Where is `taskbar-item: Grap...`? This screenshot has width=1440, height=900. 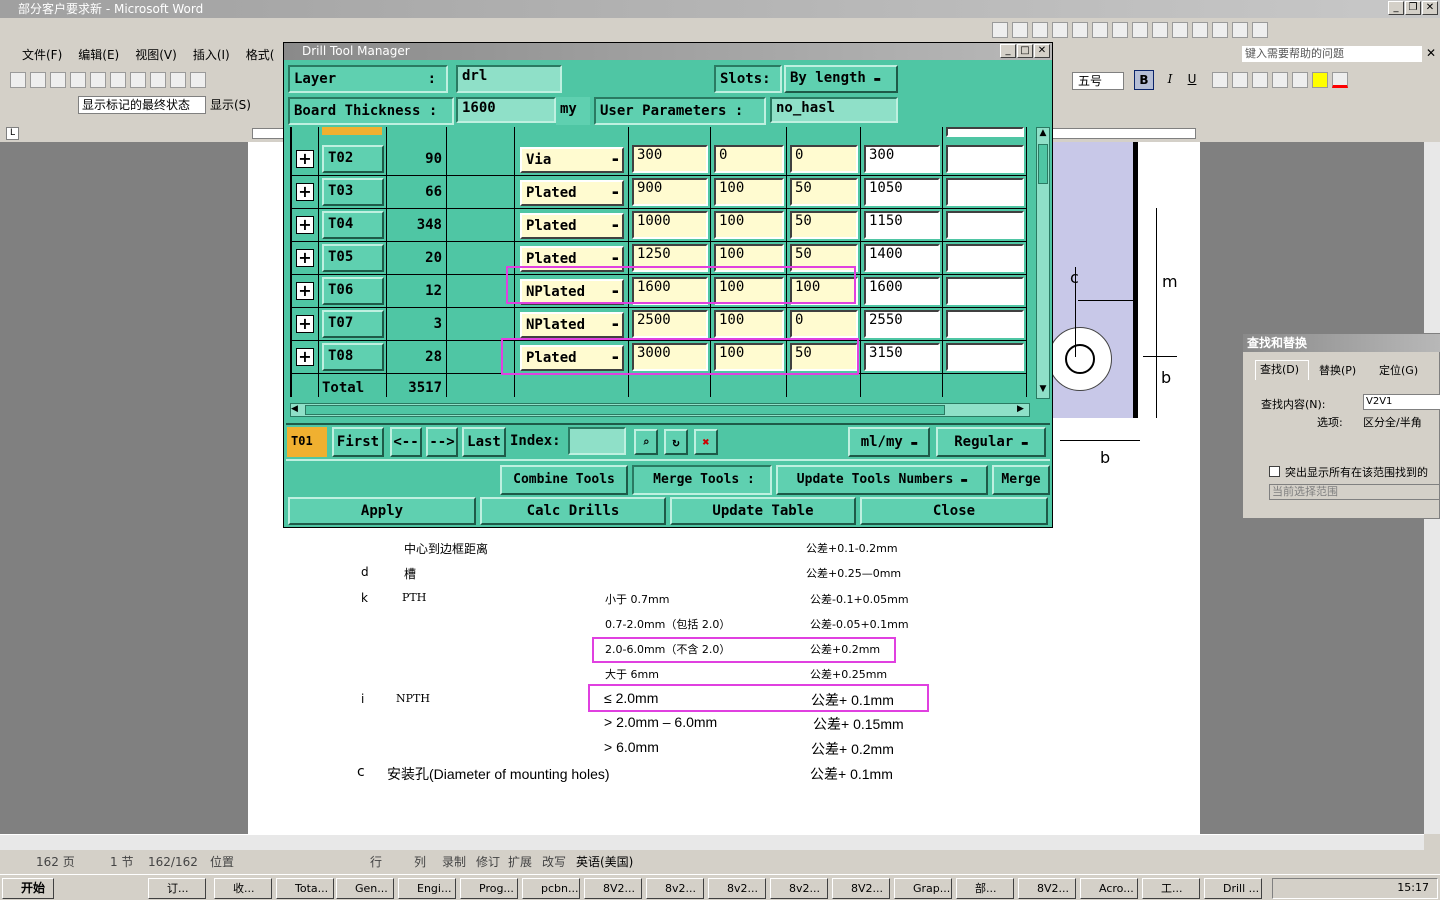 taskbar-item: Grap... is located at coordinates (923, 888).